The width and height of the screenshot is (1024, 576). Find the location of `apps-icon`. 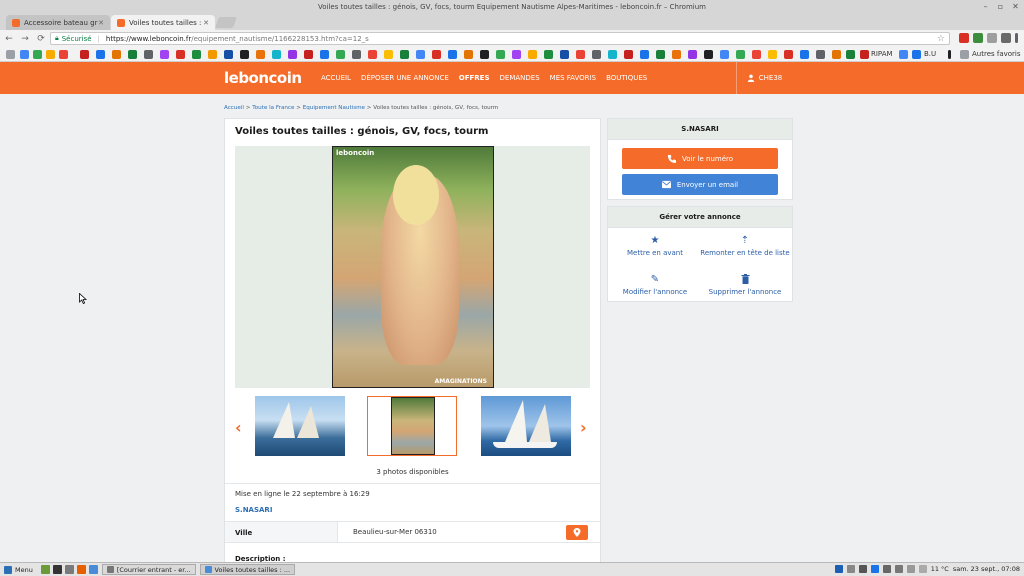

apps-icon is located at coordinates (10, 54).